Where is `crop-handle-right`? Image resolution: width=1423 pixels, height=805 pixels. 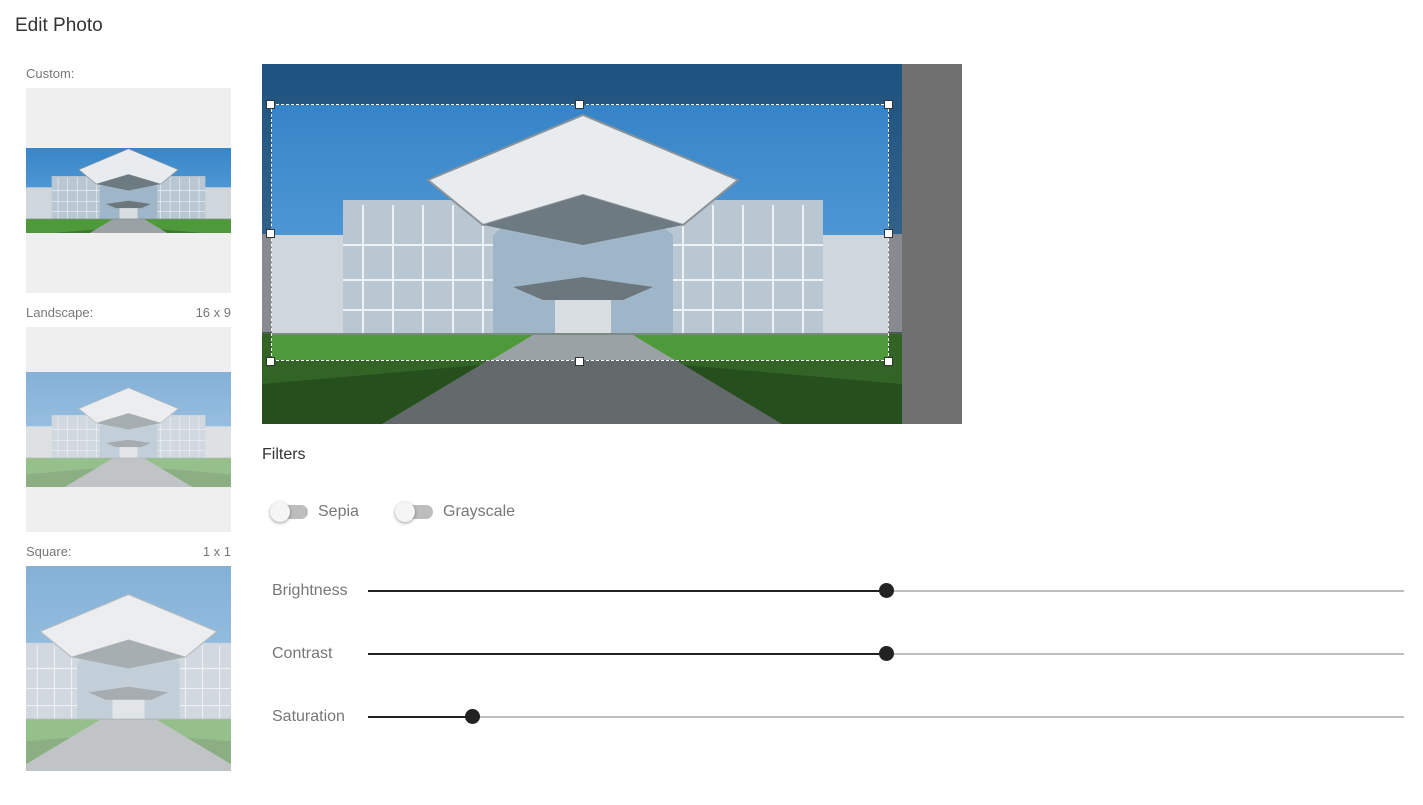 crop-handle-right is located at coordinates (888, 233).